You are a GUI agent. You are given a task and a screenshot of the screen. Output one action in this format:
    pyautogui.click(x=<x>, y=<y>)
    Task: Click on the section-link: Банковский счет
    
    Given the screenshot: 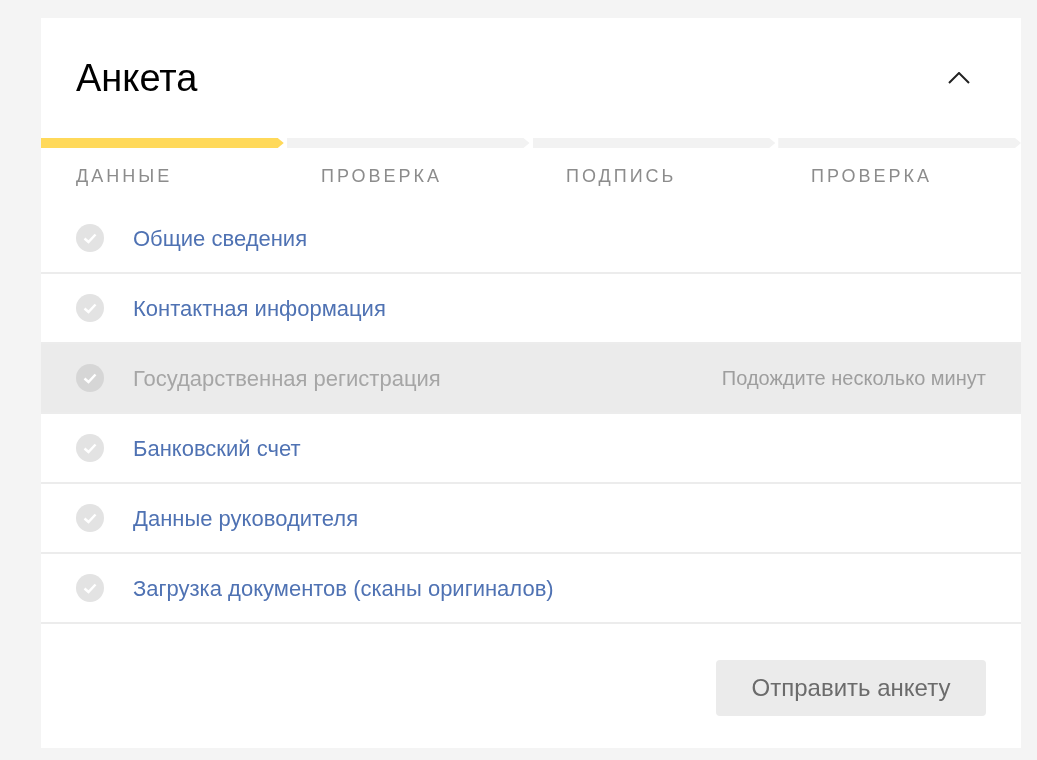 What is the action you would take?
    pyautogui.click(x=217, y=448)
    